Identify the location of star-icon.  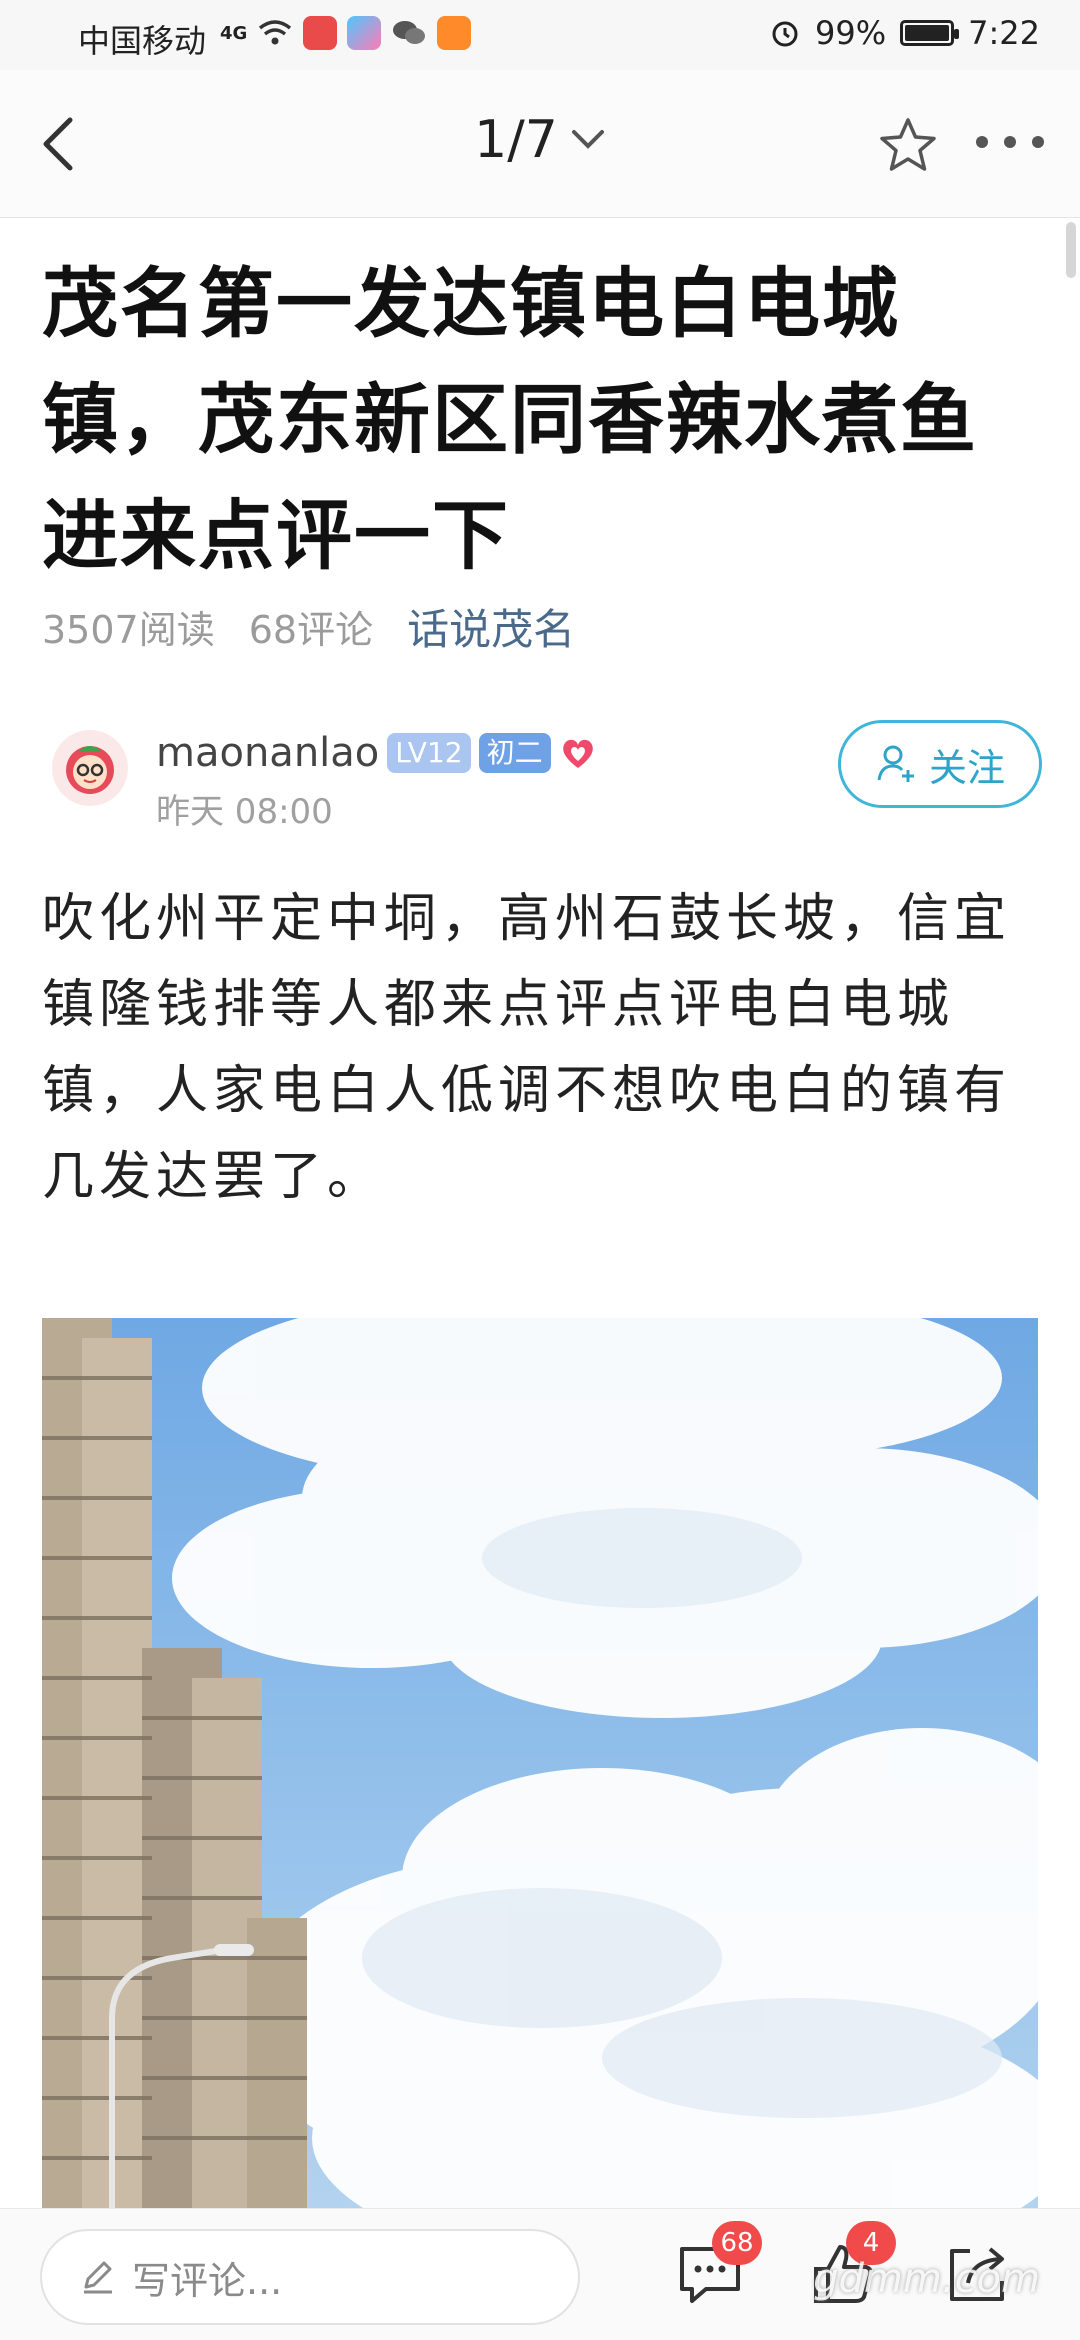
(908, 146).